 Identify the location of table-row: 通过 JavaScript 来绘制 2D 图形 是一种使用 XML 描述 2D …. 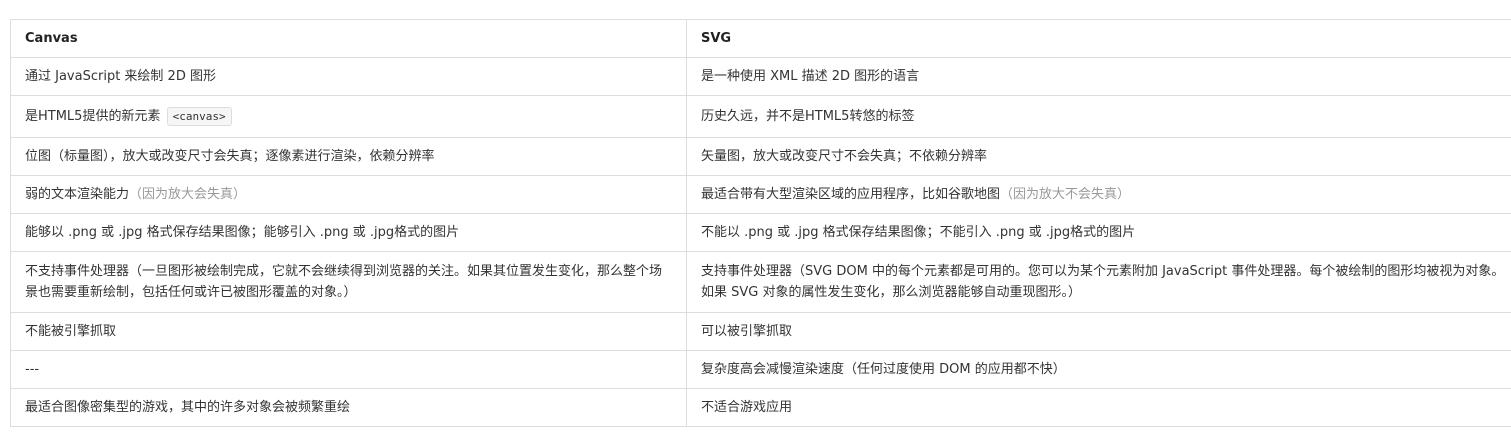
(760, 76).